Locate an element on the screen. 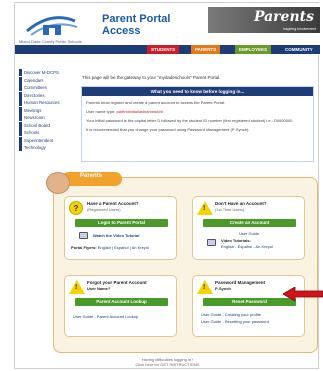 The height and width of the screenshot is (371, 323). banner-title: Parents is located at coordinates (283, 17).